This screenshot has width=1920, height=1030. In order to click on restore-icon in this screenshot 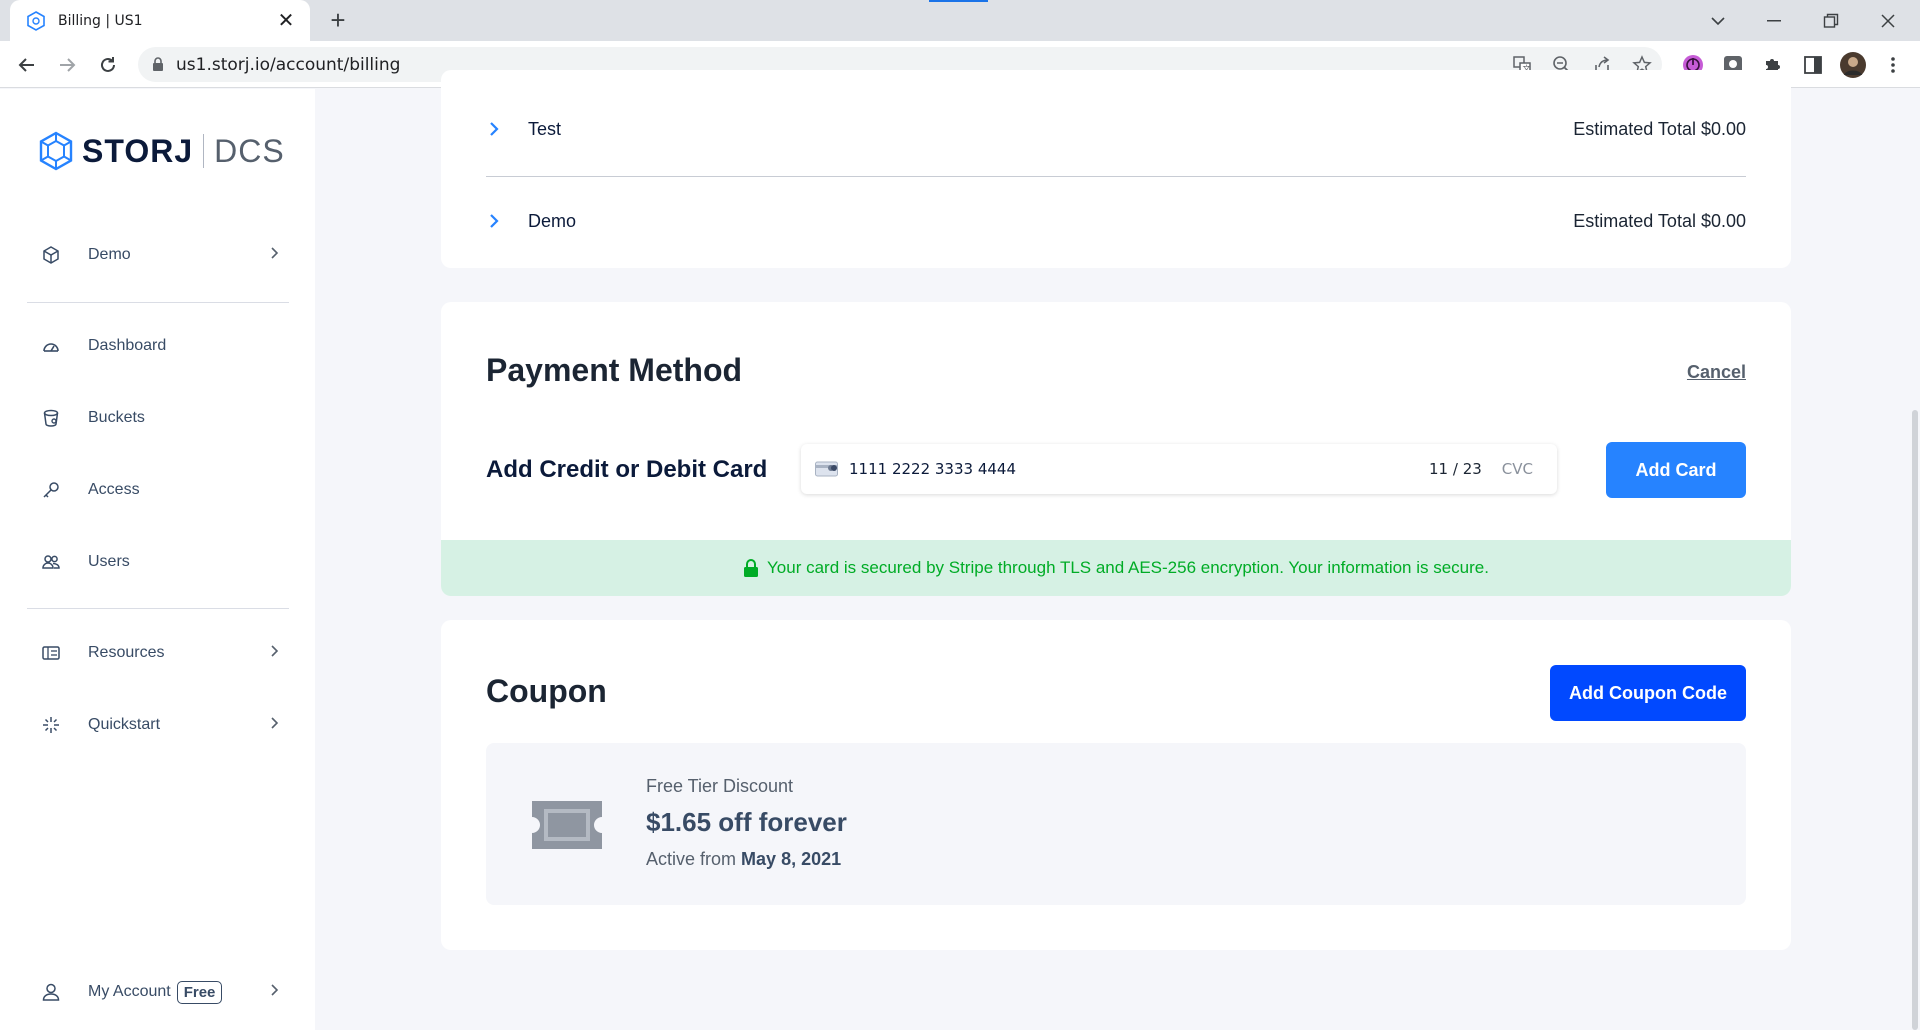, I will do `click(1831, 20)`.